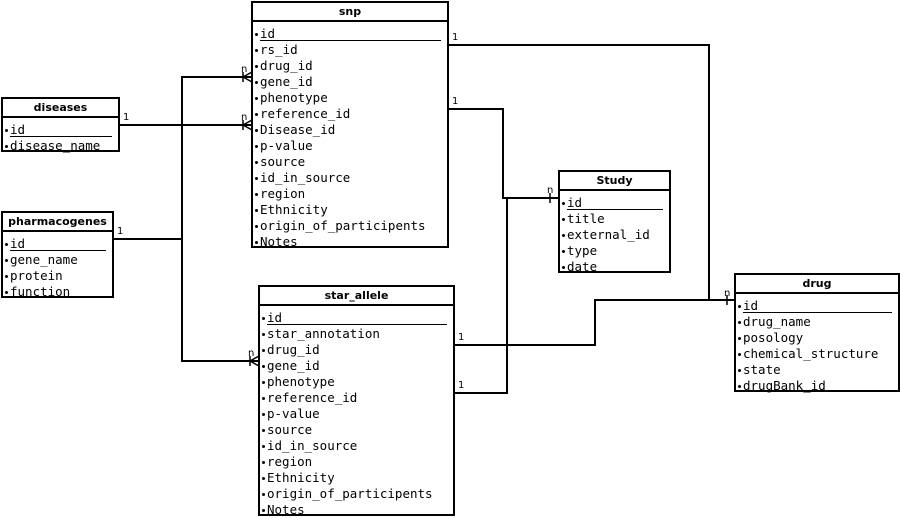 The width and height of the screenshot is (900, 518). Describe the element at coordinates (817, 386) in the screenshot. I see `field-row: drugBank_id` at that location.